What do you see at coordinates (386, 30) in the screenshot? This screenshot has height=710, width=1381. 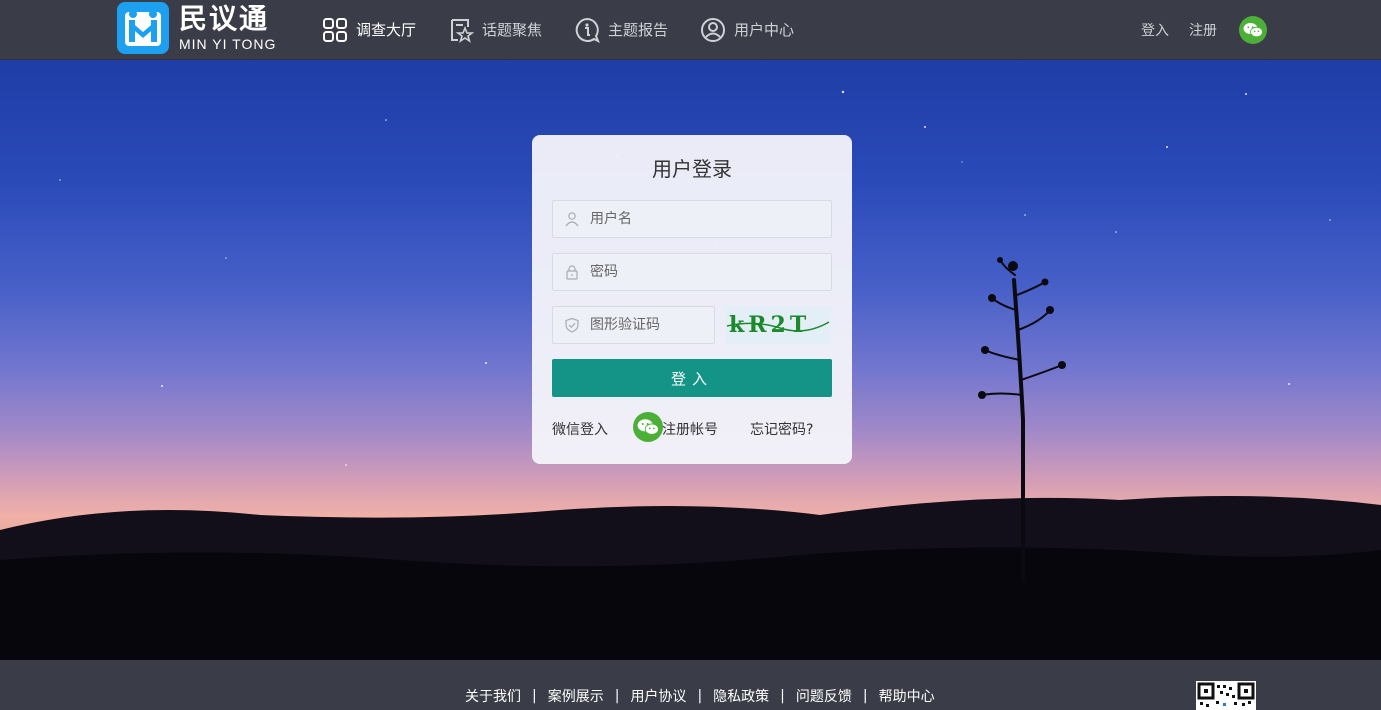 I see `nav-label: 调查大厅` at bounding box center [386, 30].